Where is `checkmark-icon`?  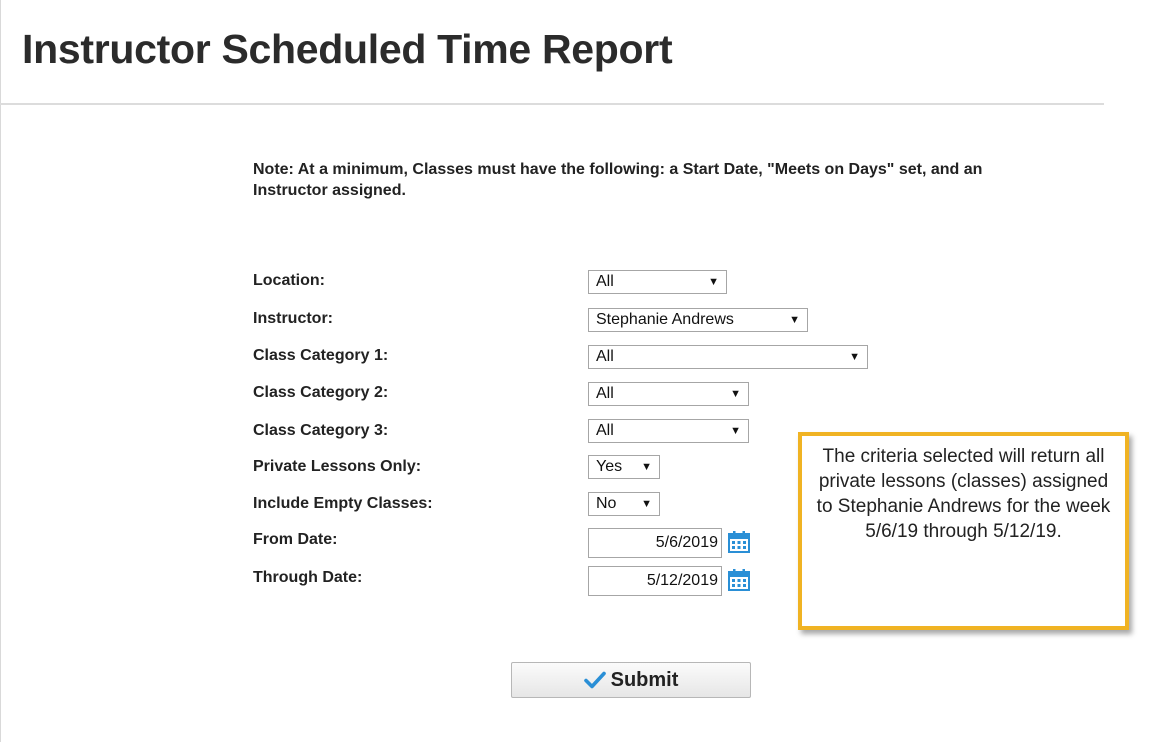 checkmark-icon is located at coordinates (594, 680).